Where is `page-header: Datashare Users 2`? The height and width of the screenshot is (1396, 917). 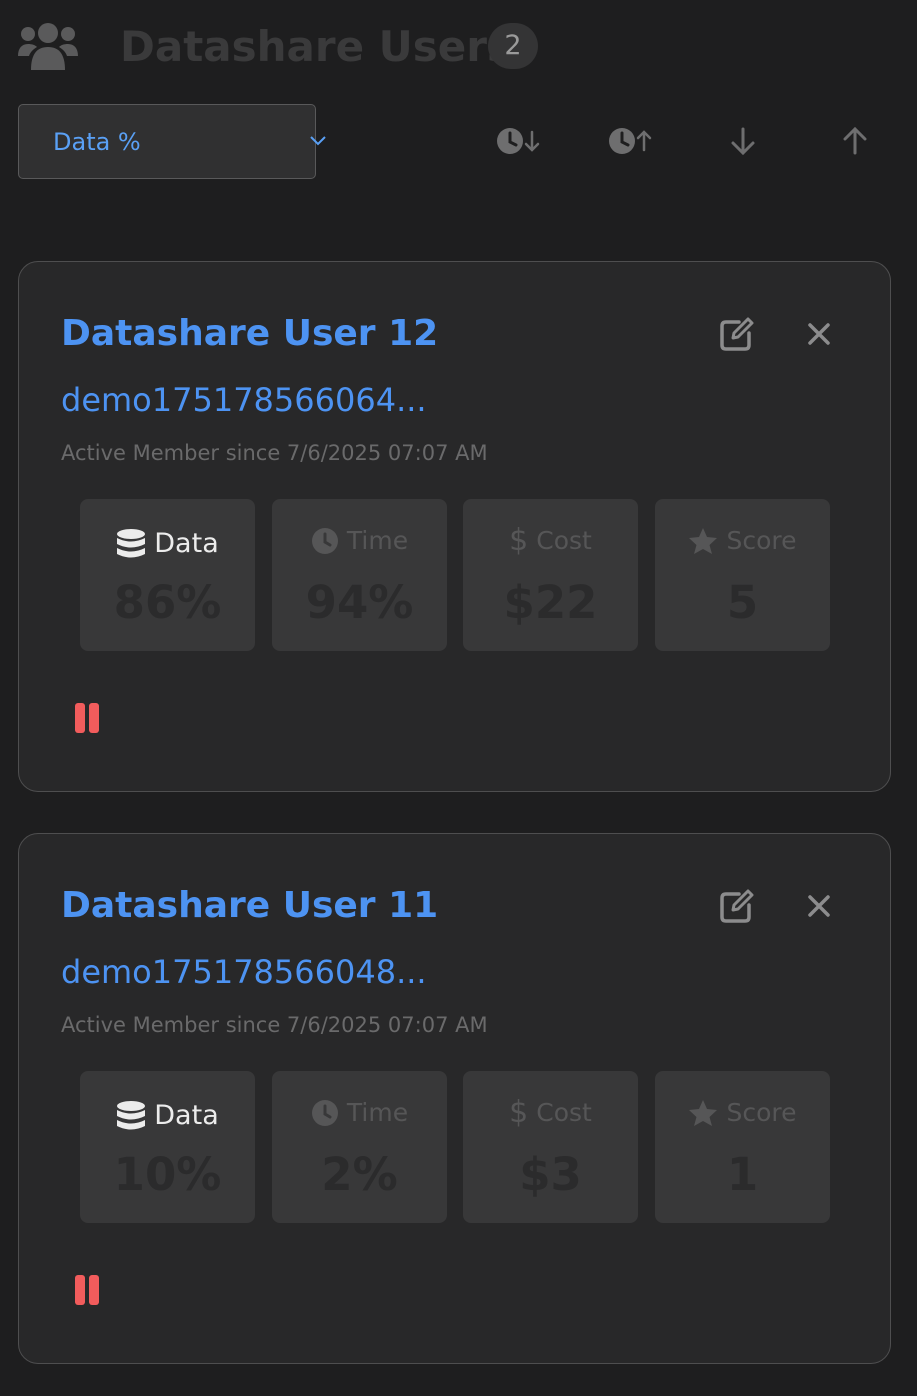
page-header: Datashare Users 2 is located at coordinates (458, 47).